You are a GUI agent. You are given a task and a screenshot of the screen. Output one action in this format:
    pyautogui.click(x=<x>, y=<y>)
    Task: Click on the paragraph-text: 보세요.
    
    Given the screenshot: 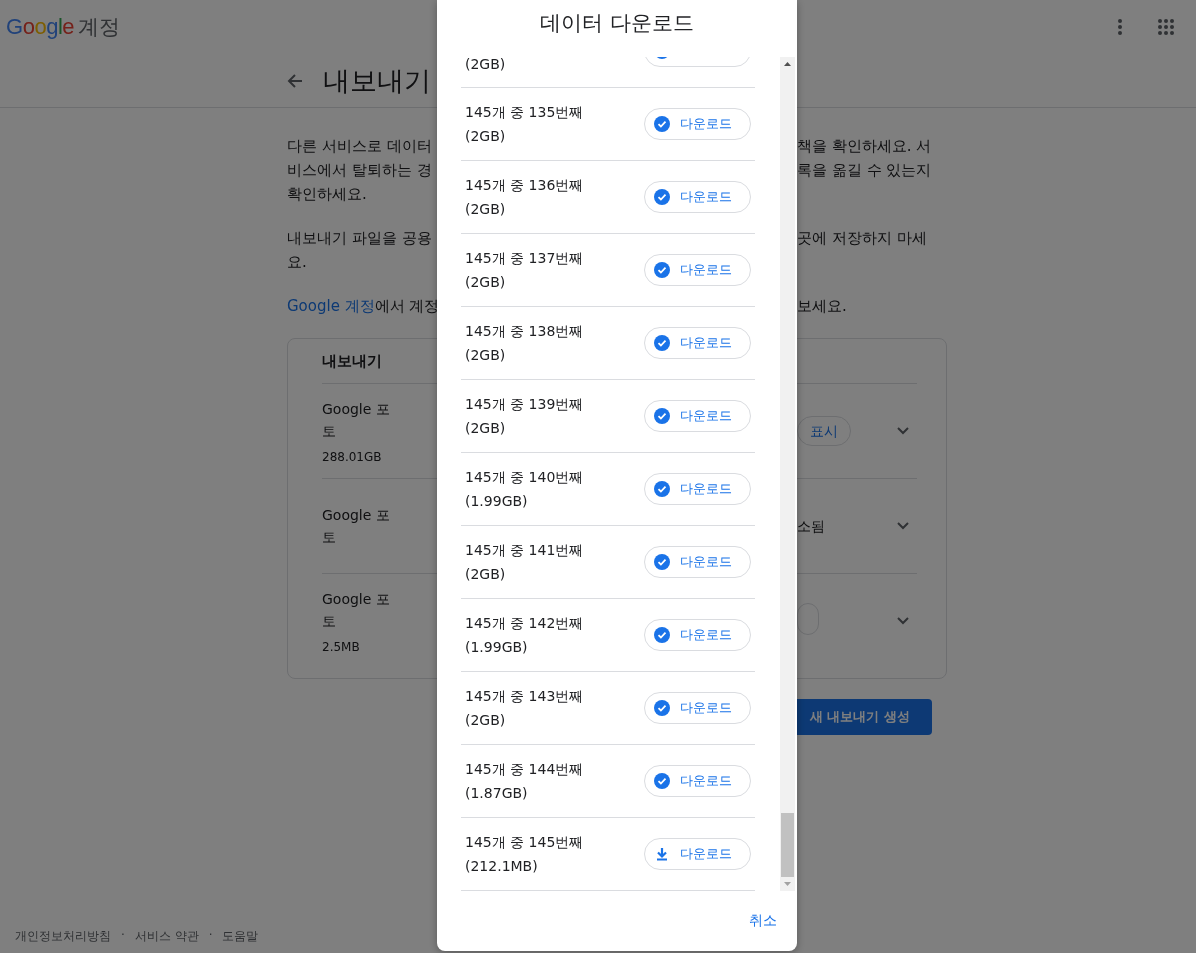 What is the action you would take?
    pyautogui.click(x=822, y=306)
    